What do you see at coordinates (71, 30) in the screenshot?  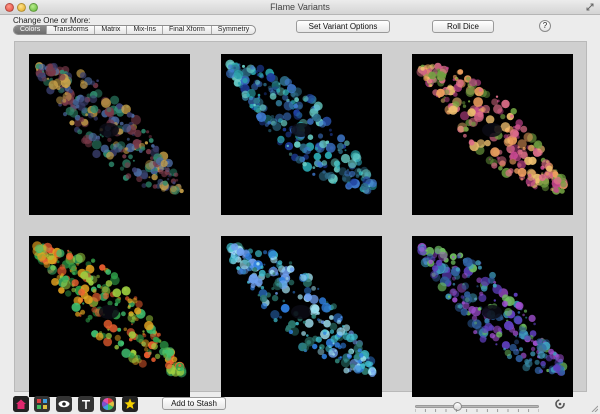 I see `segment-transforms: Transforms` at bounding box center [71, 30].